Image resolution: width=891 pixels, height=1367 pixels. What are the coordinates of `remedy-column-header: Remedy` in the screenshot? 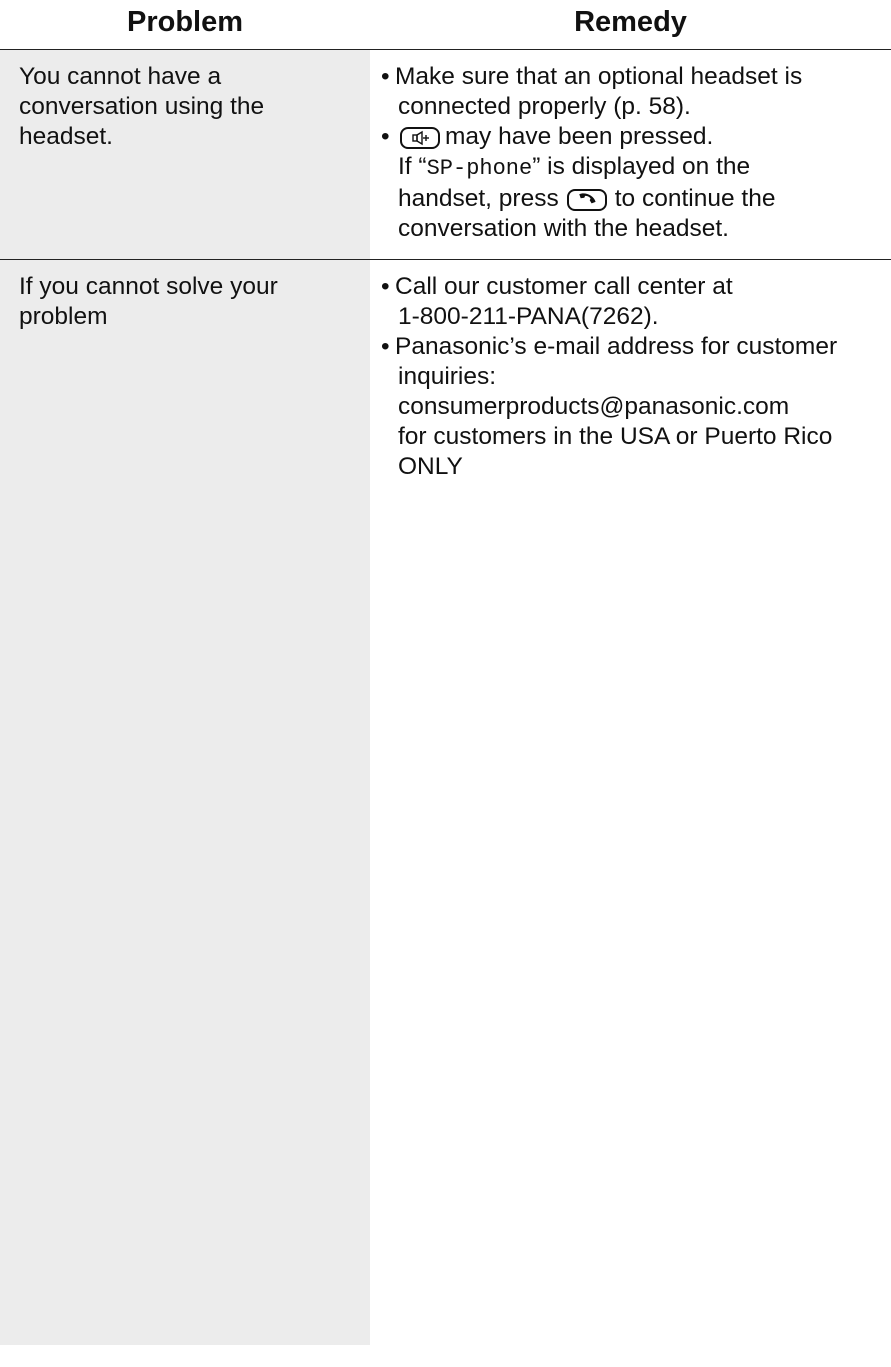 It's located at (630, 22).